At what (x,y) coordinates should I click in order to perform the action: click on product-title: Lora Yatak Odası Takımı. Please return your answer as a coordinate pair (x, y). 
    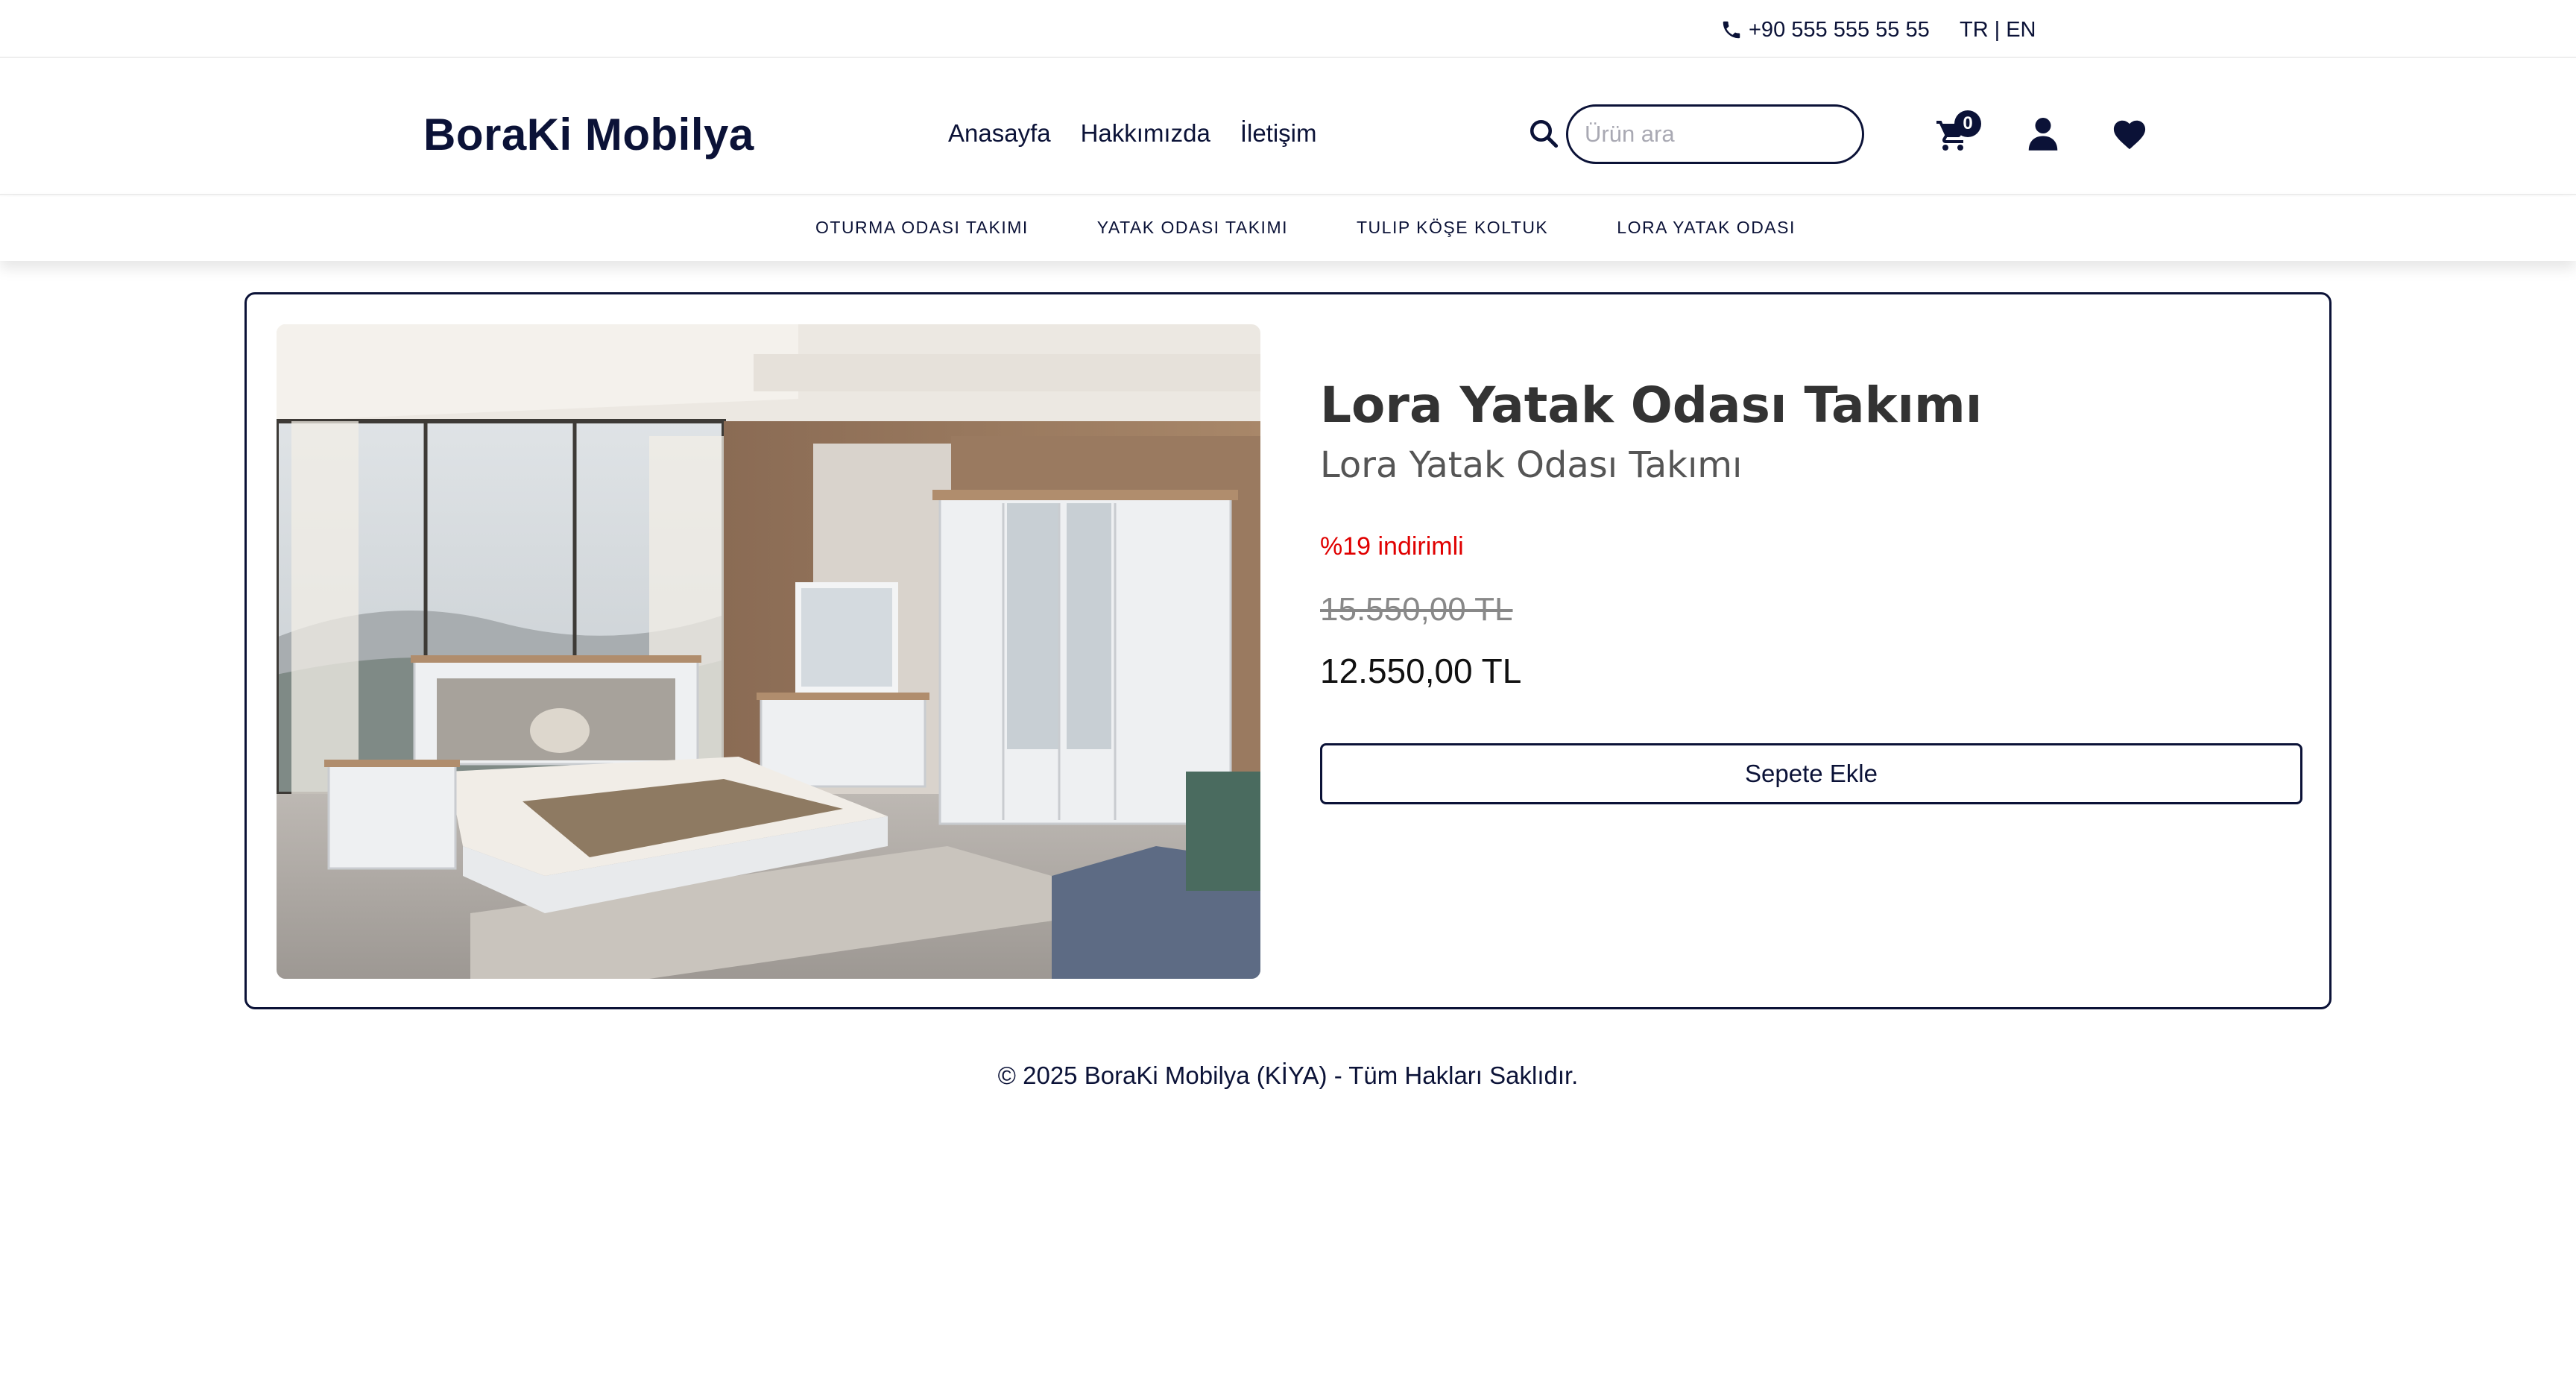
    Looking at the image, I should click on (1652, 405).